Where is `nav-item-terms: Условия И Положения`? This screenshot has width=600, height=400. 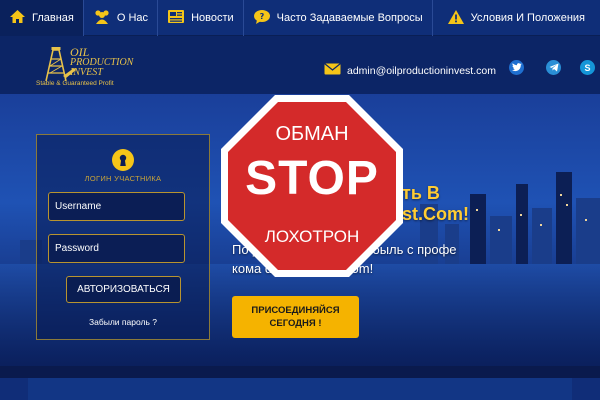 nav-item-terms: Условия И Положения is located at coordinates (513, 18).